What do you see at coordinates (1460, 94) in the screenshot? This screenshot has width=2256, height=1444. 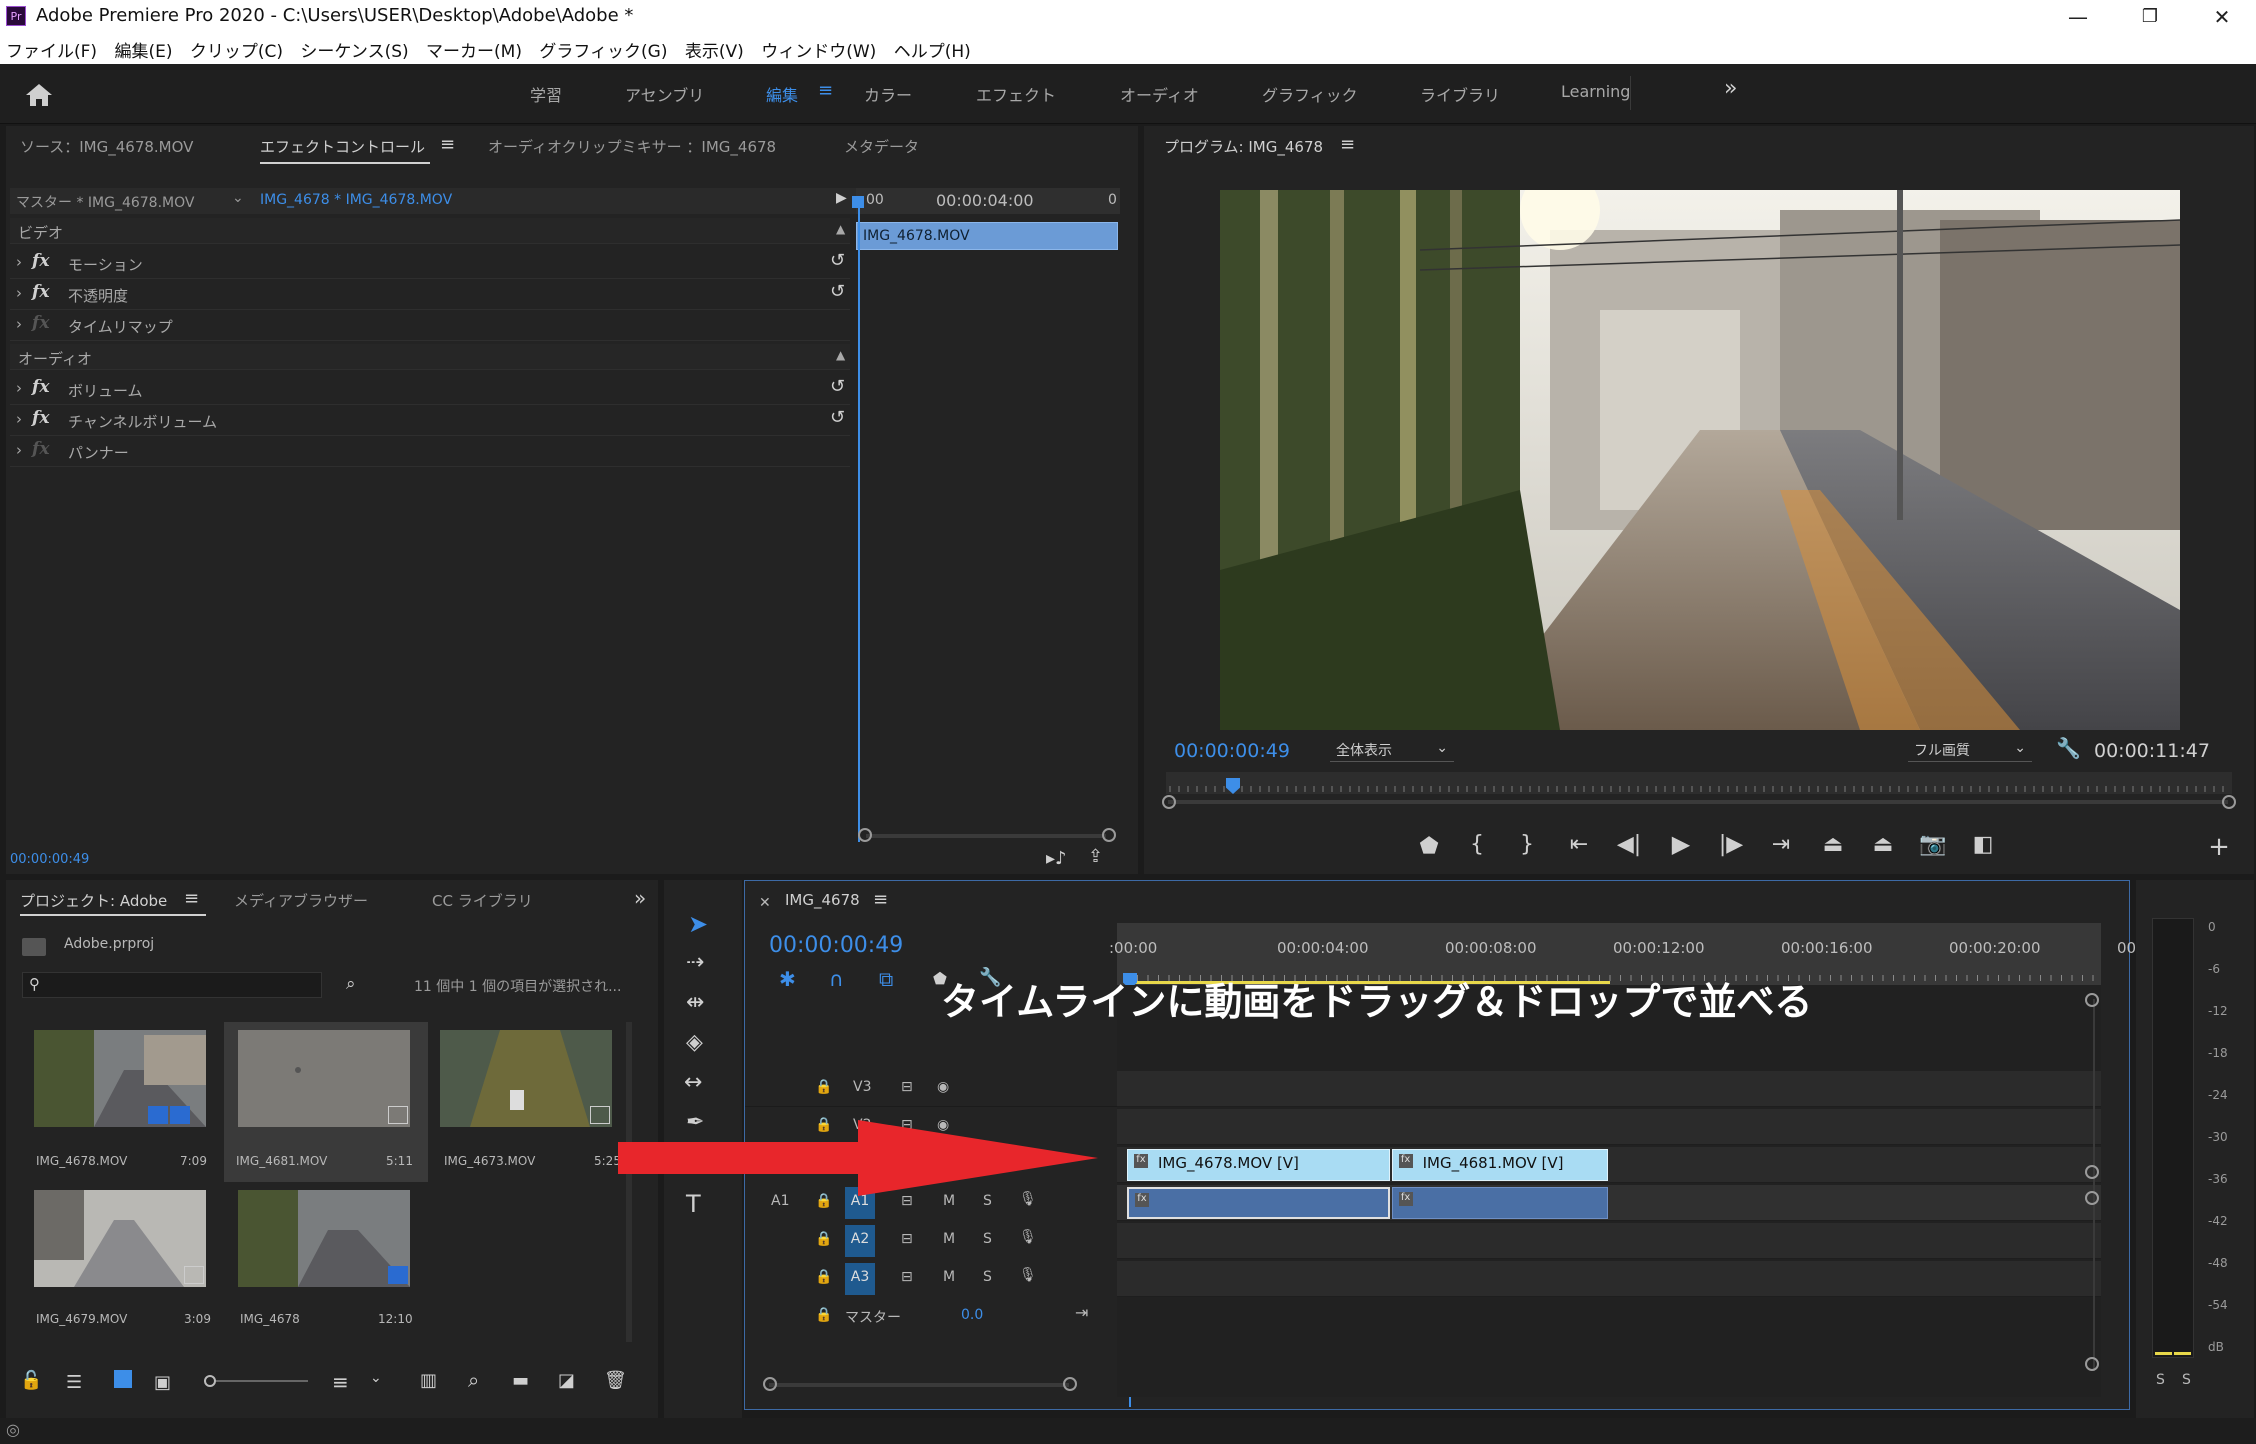 I see `workspace-libraries: ライブラリ` at bounding box center [1460, 94].